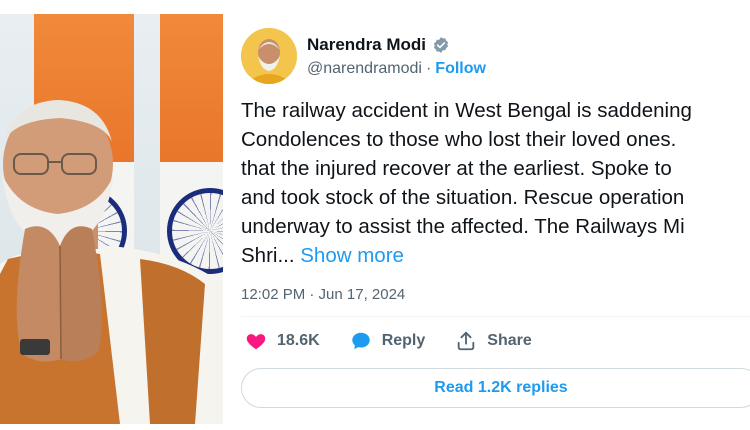 This screenshot has height=430, width=750. I want to click on reply-button: Reply, so click(388, 341).